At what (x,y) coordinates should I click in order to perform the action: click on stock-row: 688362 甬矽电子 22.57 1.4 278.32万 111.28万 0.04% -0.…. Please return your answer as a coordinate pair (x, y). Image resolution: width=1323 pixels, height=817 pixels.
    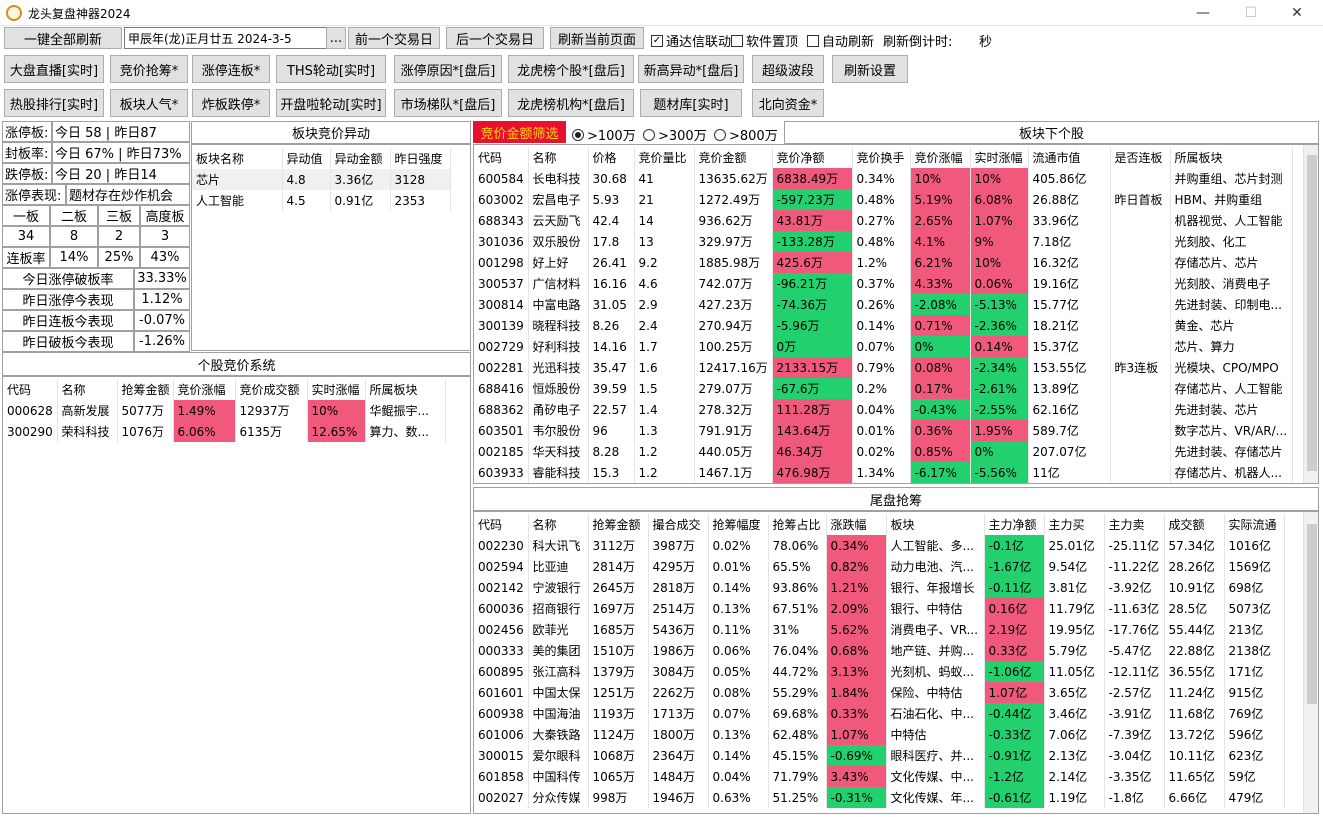
    Looking at the image, I should click on (883, 409).